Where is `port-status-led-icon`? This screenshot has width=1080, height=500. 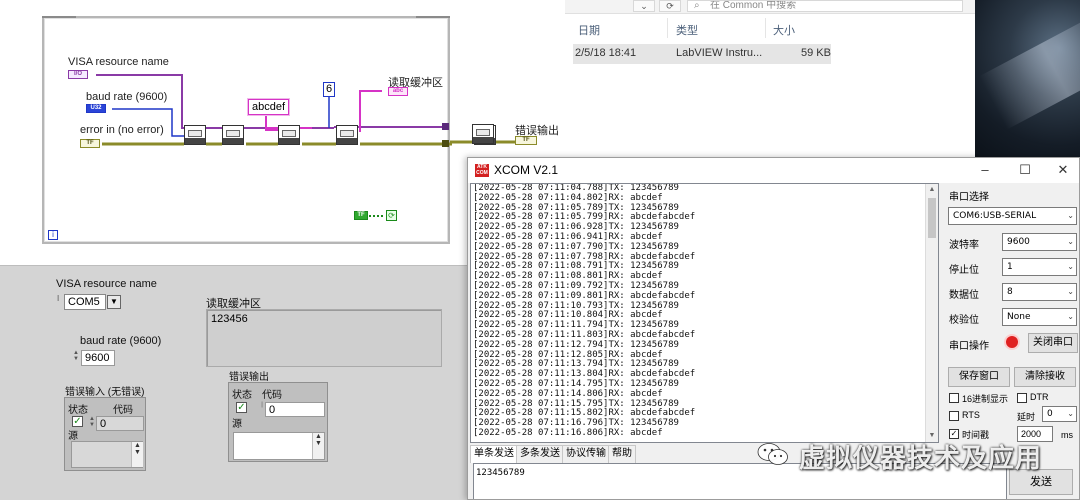
port-status-led-icon is located at coordinates (1012, 342).